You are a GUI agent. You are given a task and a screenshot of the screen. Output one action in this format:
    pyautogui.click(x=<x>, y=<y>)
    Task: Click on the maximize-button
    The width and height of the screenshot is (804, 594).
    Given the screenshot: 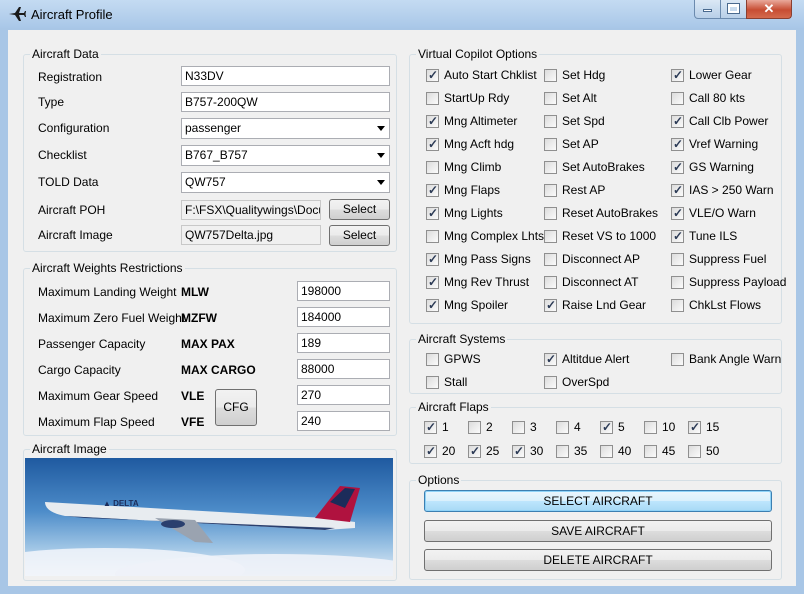 What is the action you would take?
    pyautogui.click(x=733, y=9)
    